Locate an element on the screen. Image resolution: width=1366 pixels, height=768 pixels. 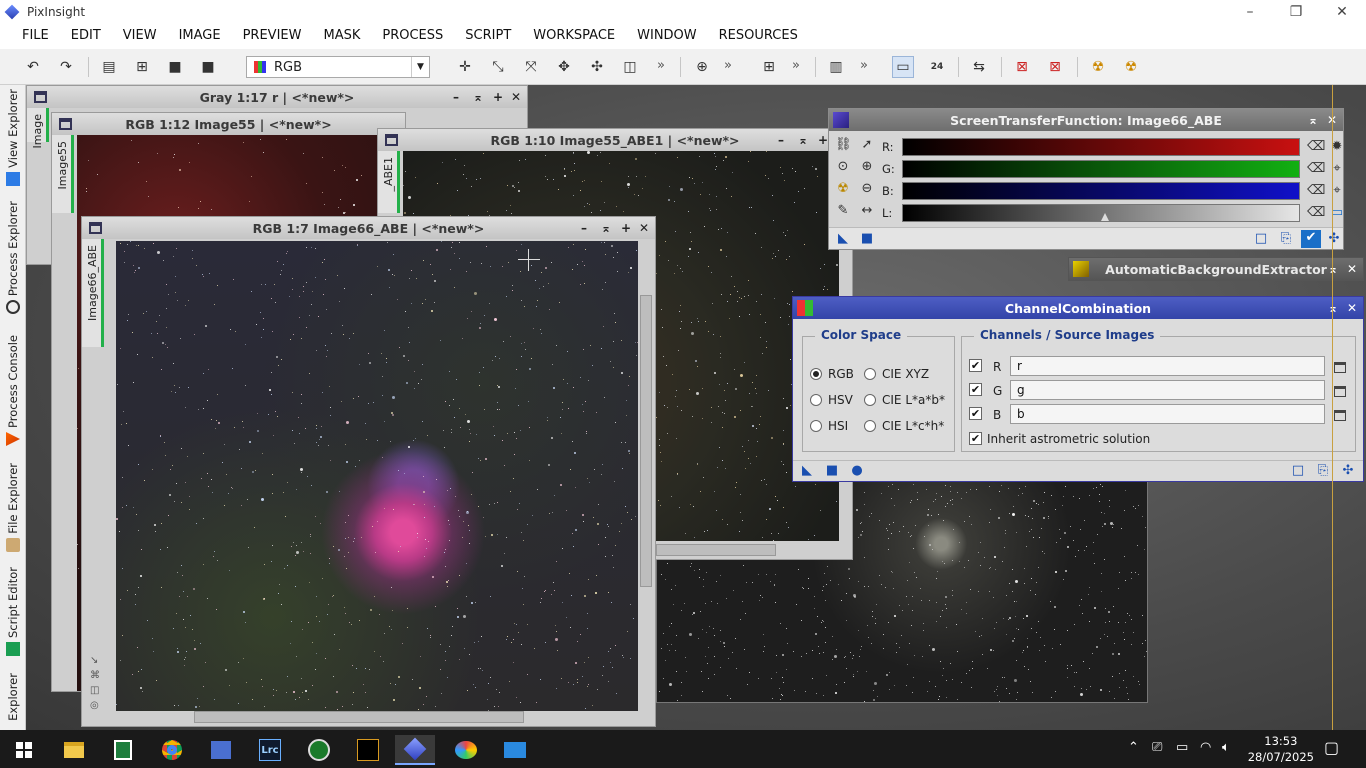
mask-icon: ▥ is located at coordinates (836, 67).